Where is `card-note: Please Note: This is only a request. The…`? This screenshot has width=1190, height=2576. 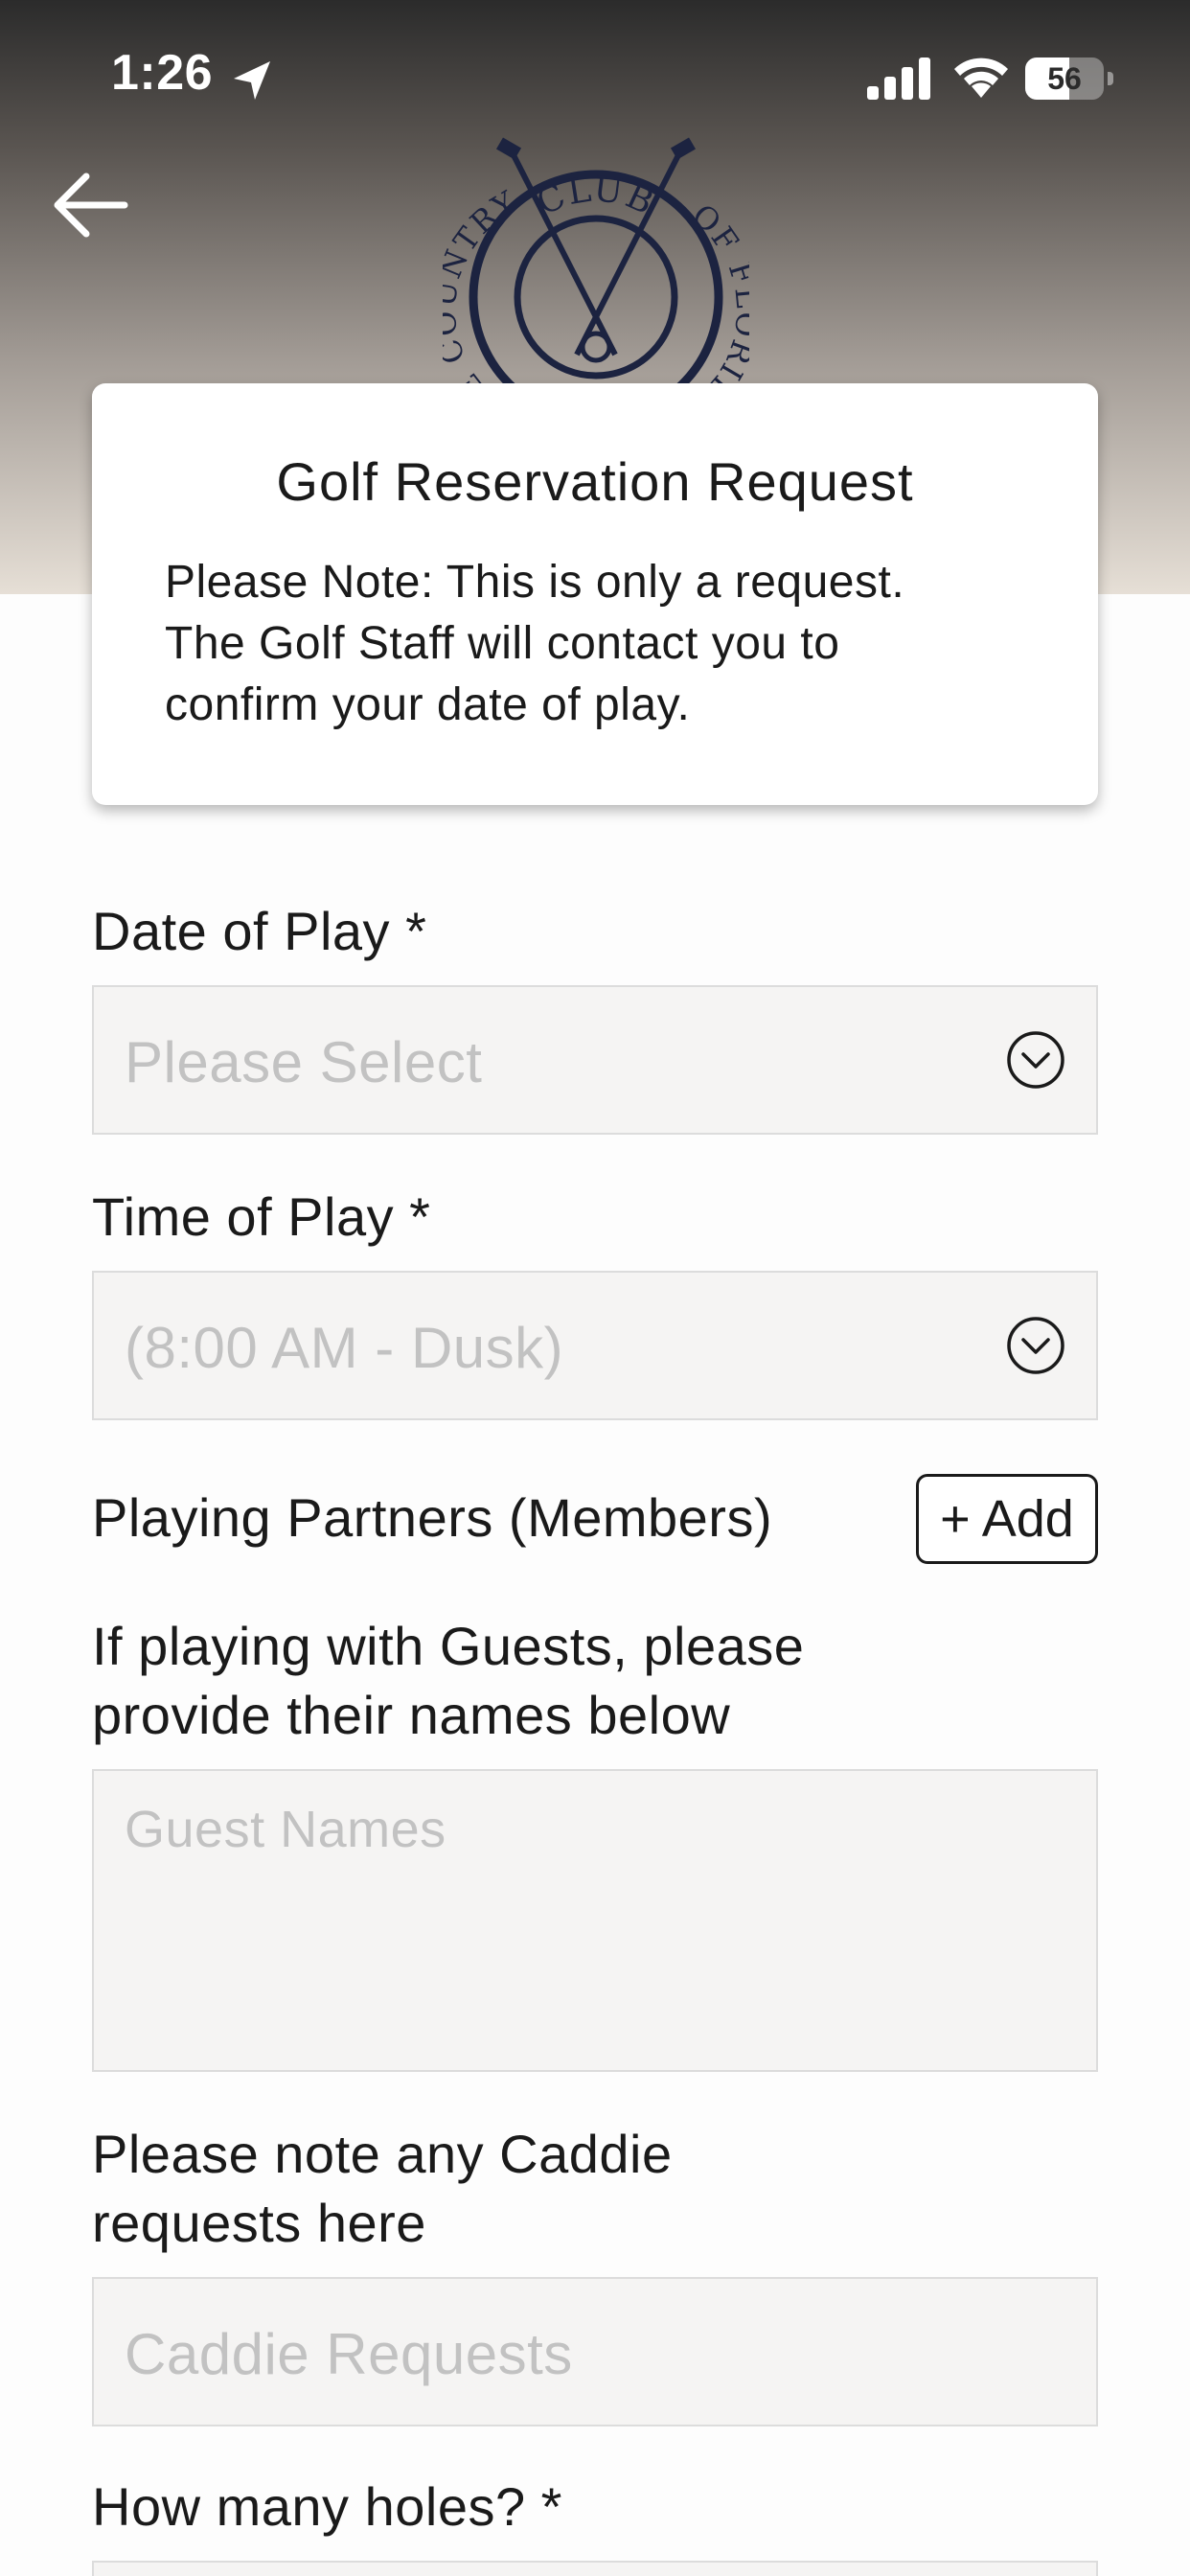 card-note: Please Note: This is only a request. The… is located at coordinates (606, 644).